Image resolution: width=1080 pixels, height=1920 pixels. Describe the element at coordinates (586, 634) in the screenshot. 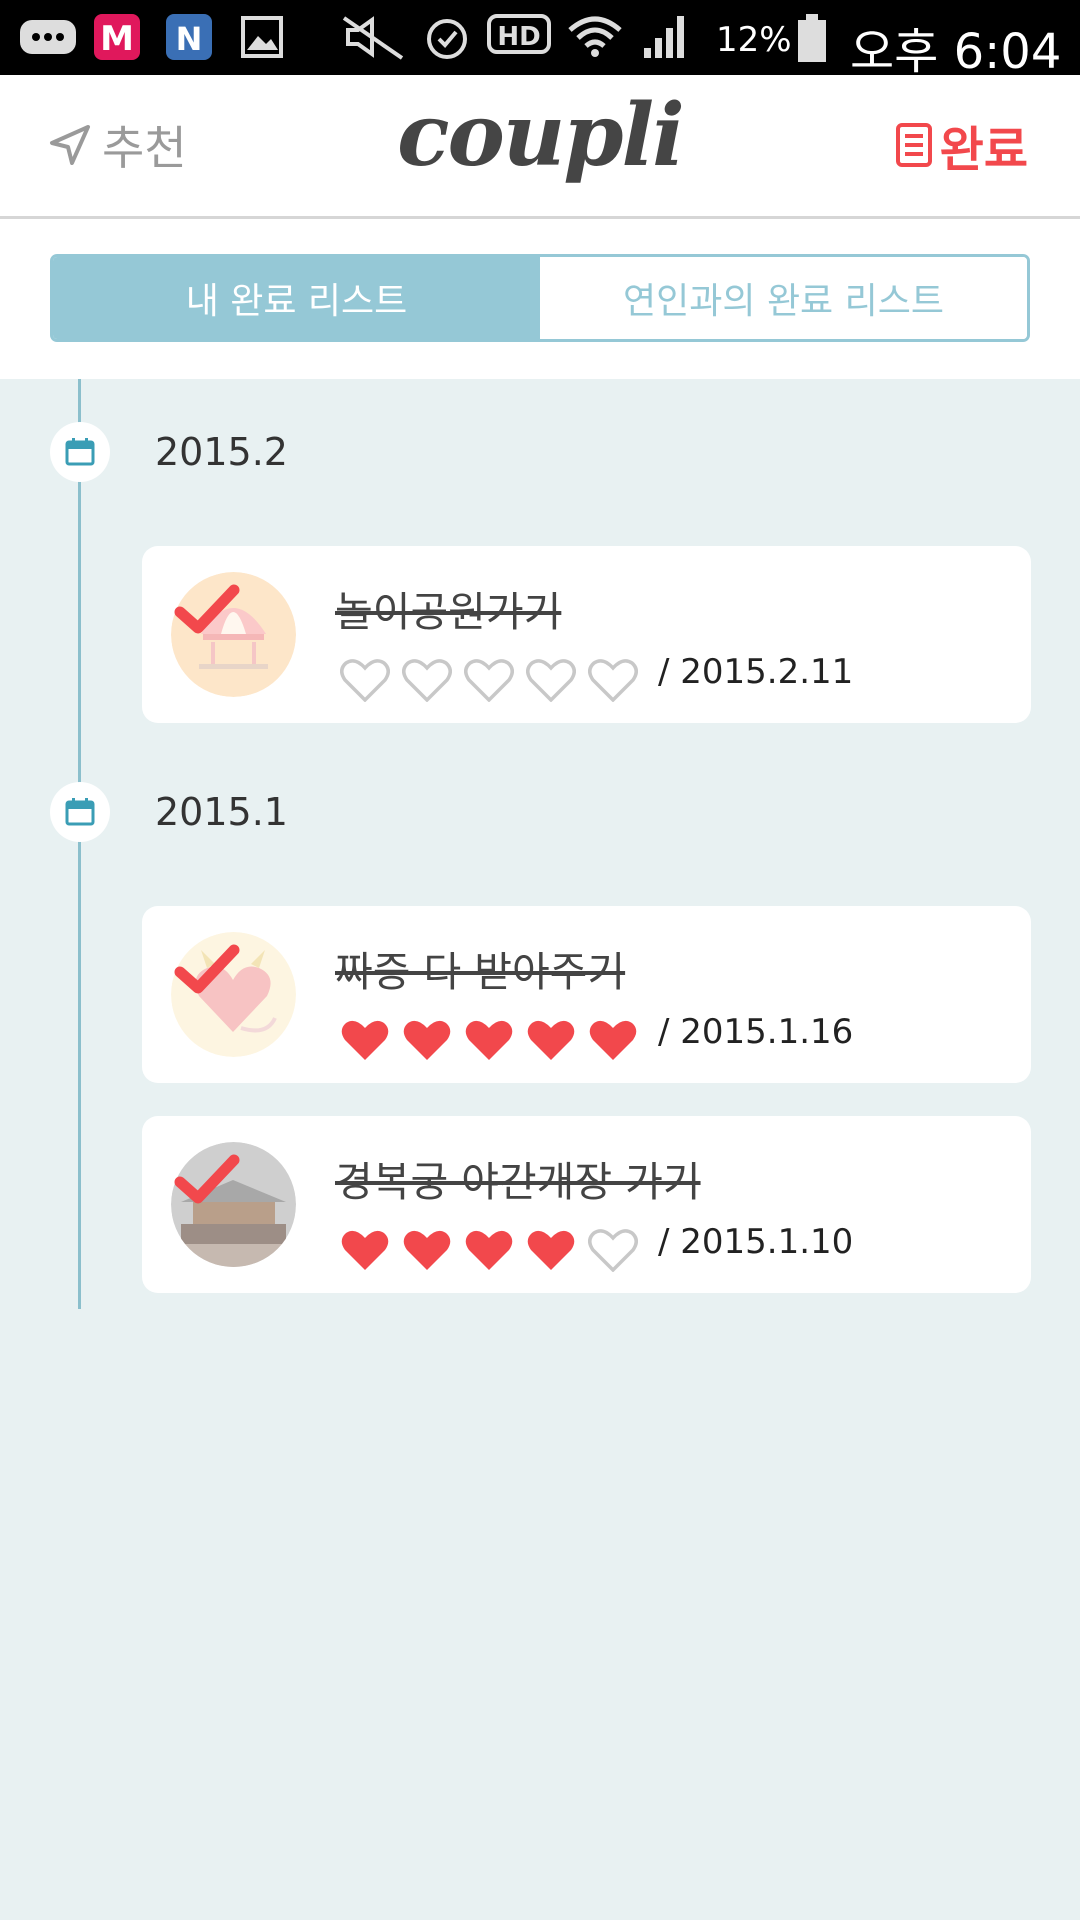

I see `list-item: 놀이공원가기 / 2015.2.11` at that location.